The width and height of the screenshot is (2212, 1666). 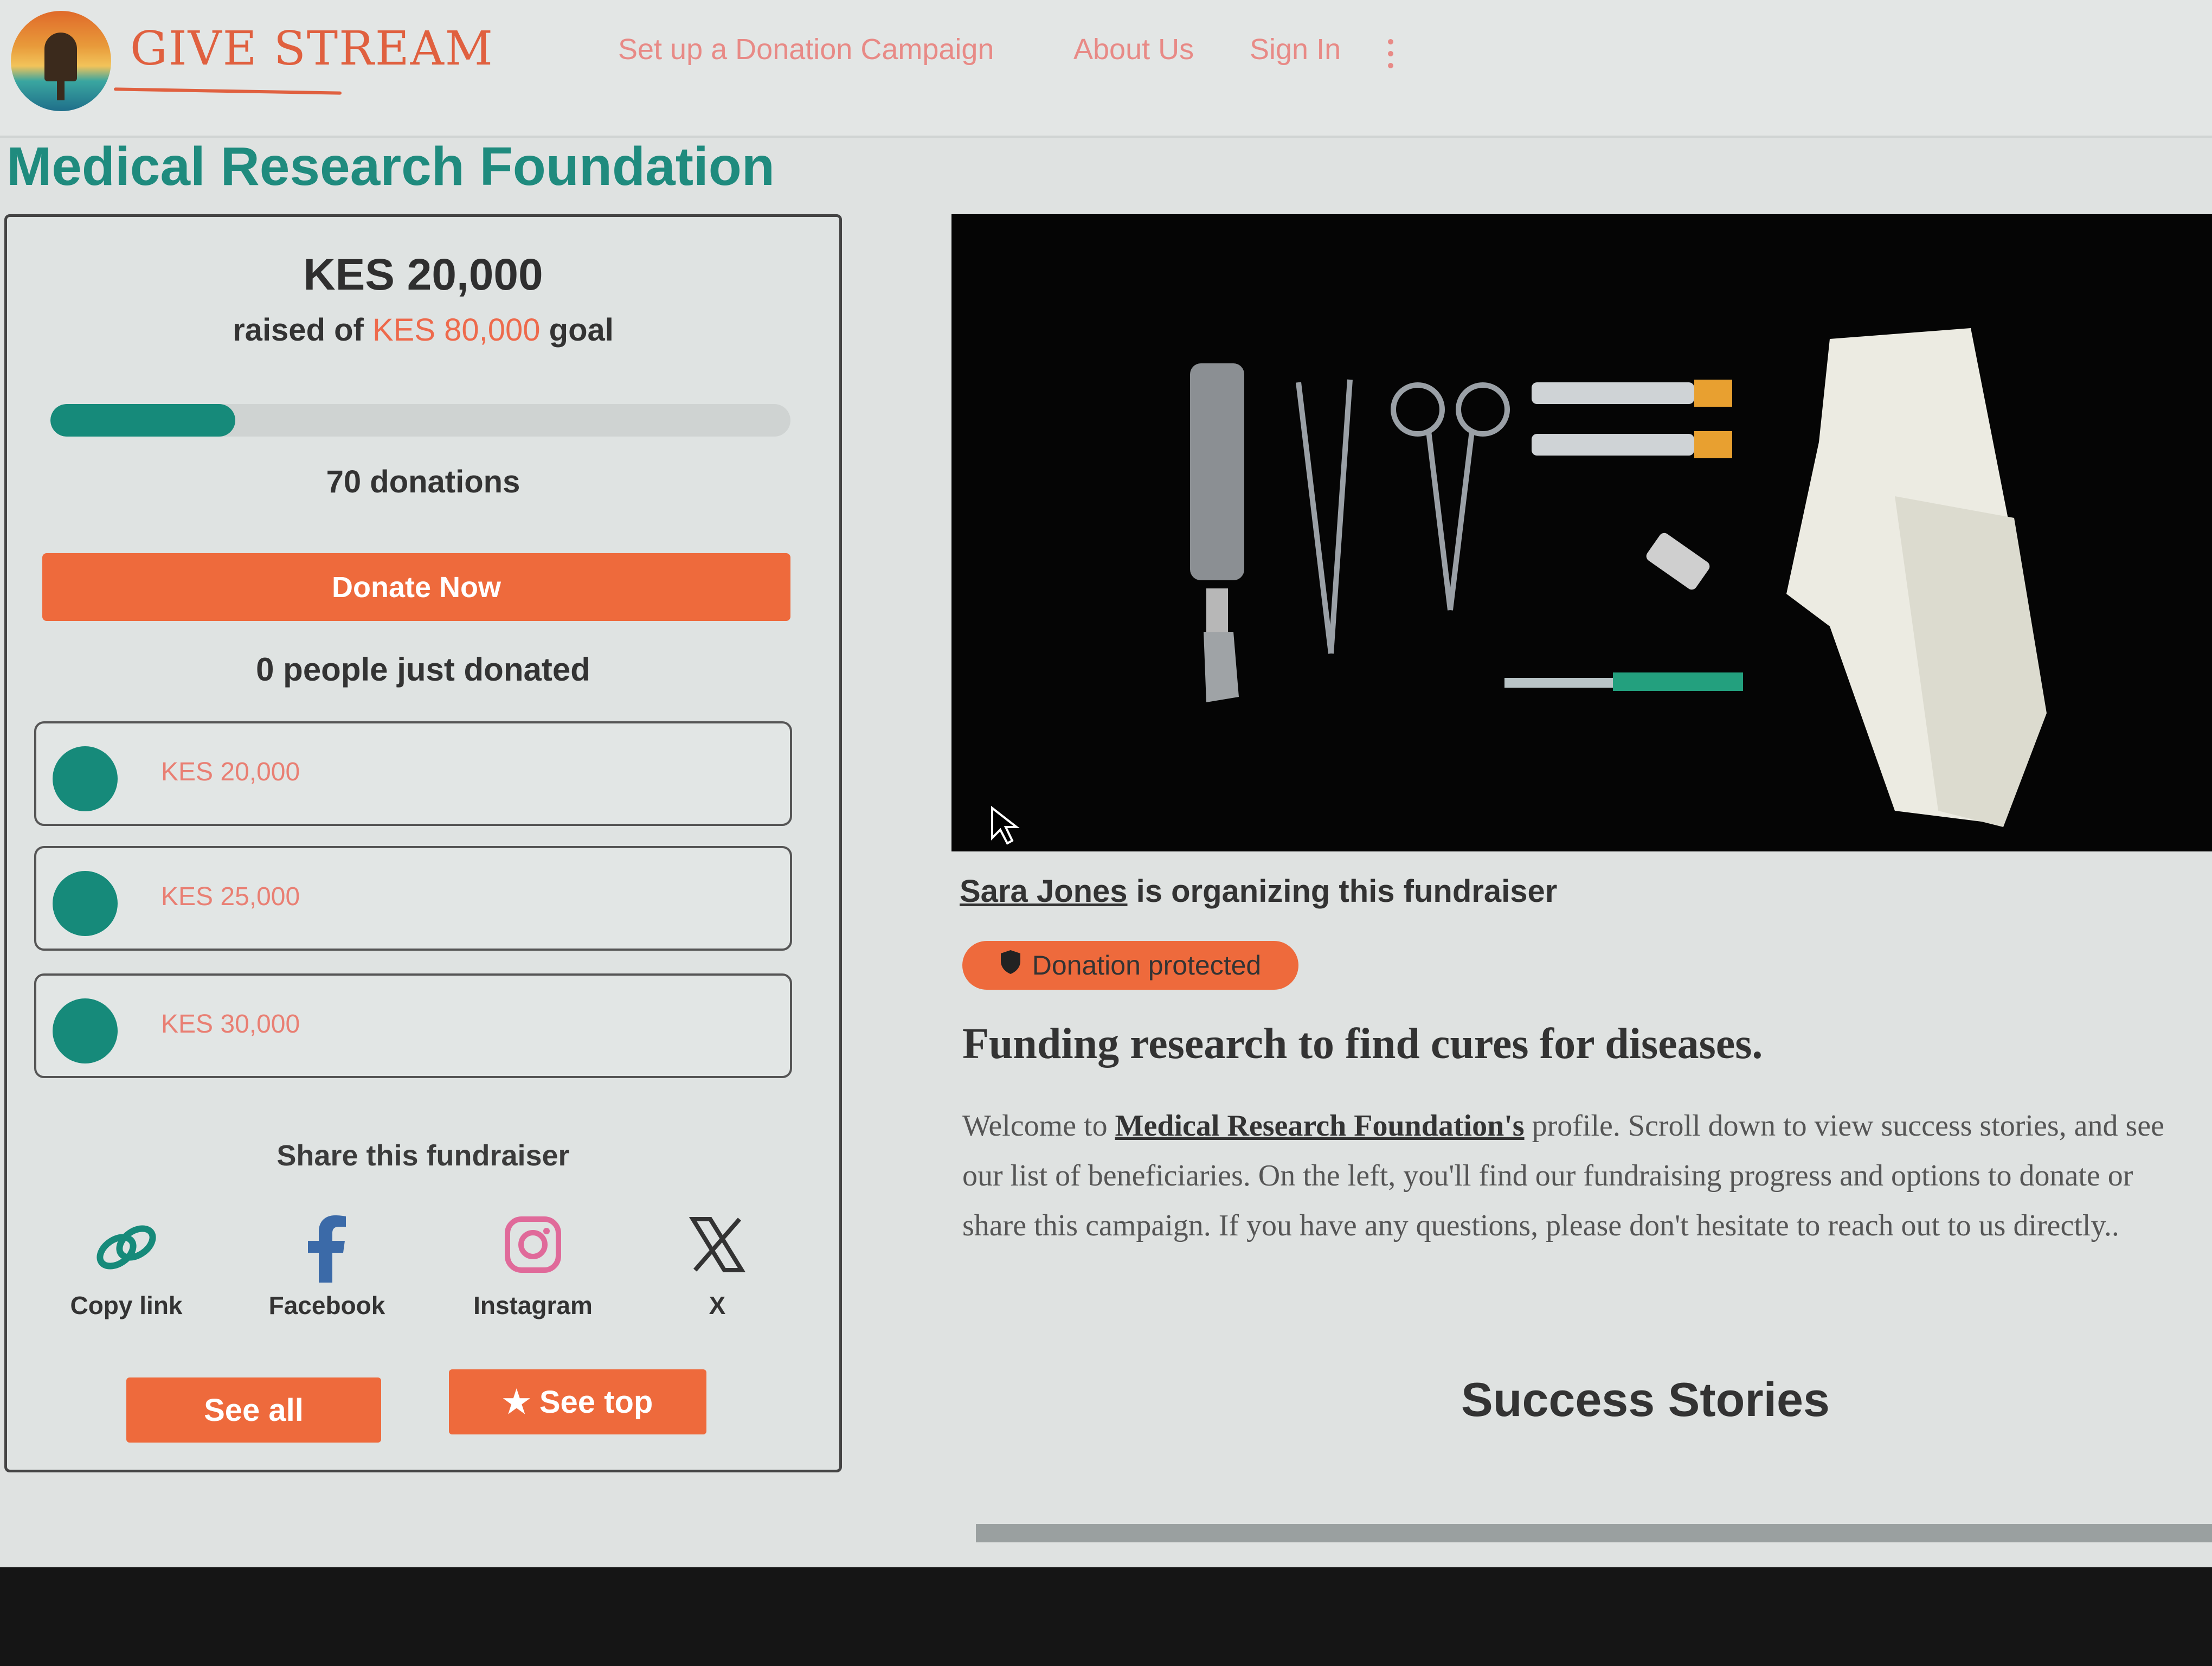 I want to click on monitor-bezel, so click(x=1106, y=1617).